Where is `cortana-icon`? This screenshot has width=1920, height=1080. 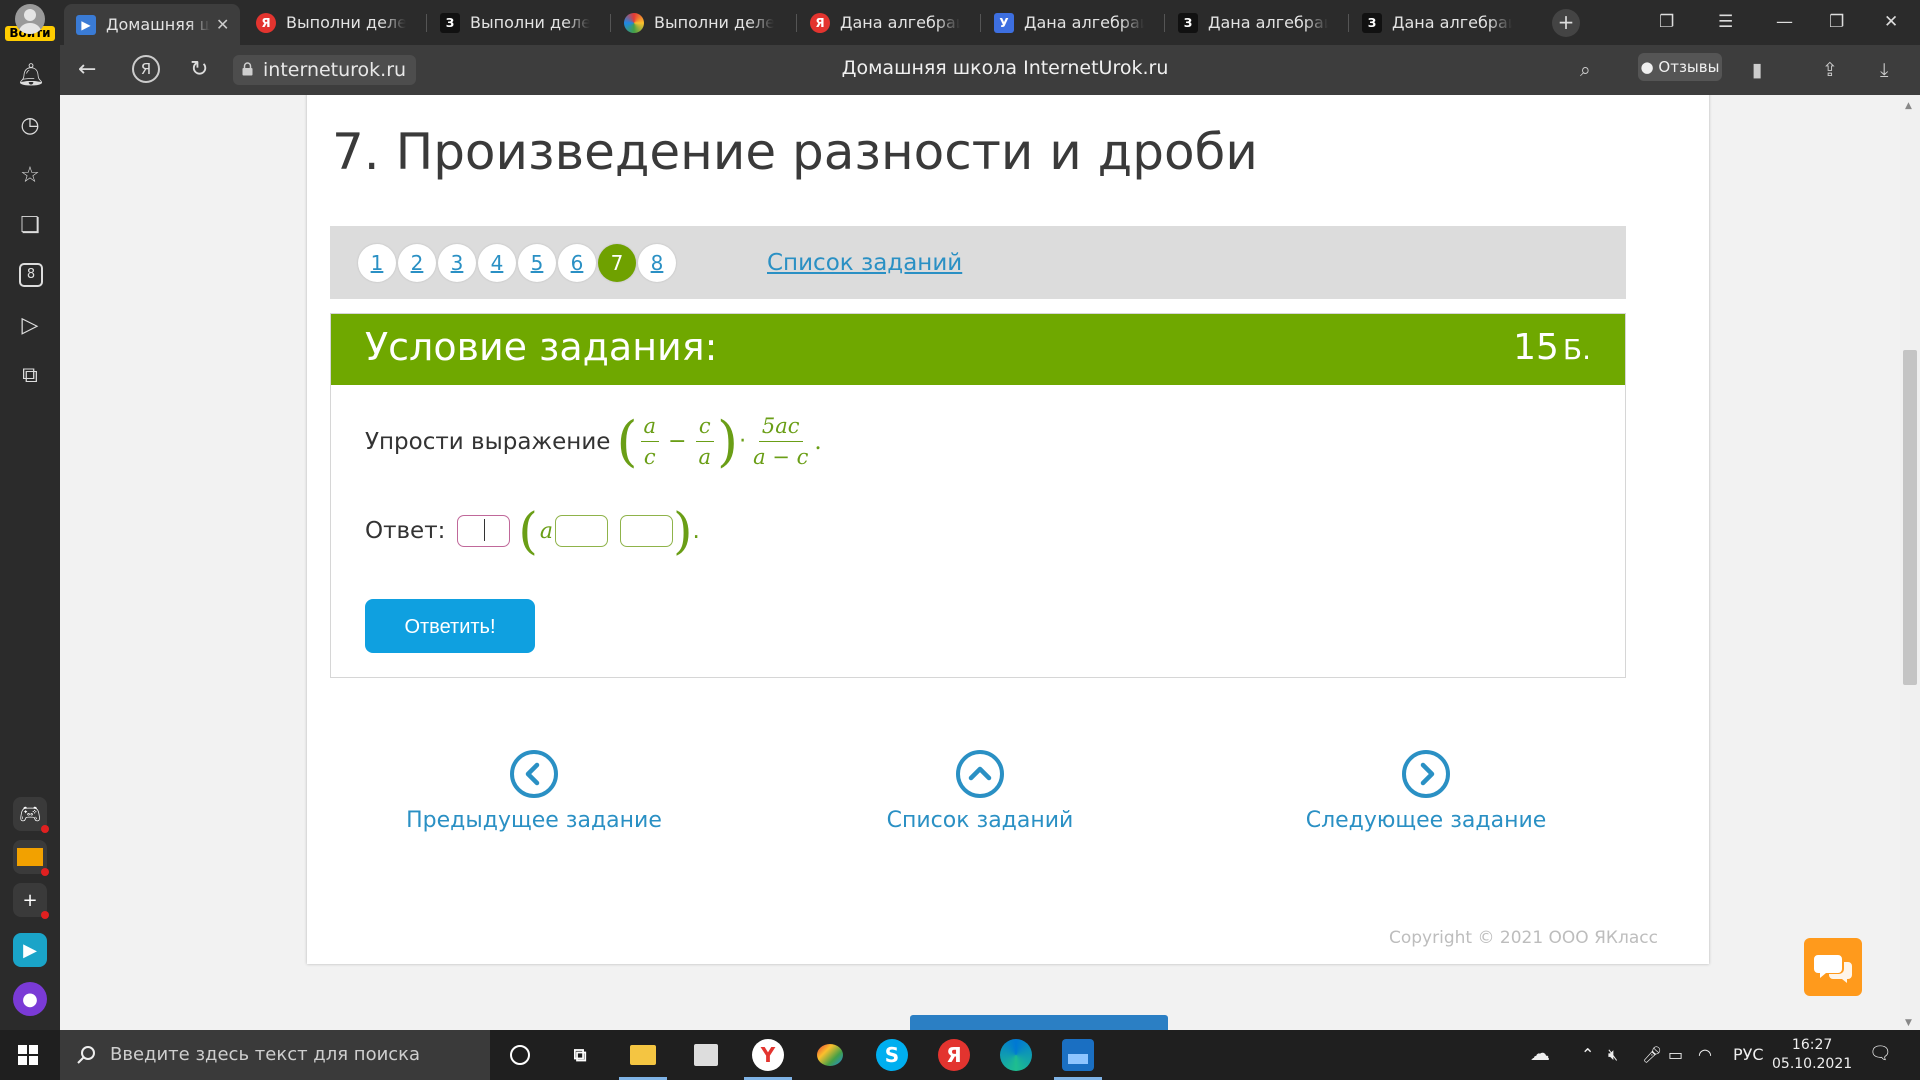 cortana-icon is located at coordinates (520, 1055).